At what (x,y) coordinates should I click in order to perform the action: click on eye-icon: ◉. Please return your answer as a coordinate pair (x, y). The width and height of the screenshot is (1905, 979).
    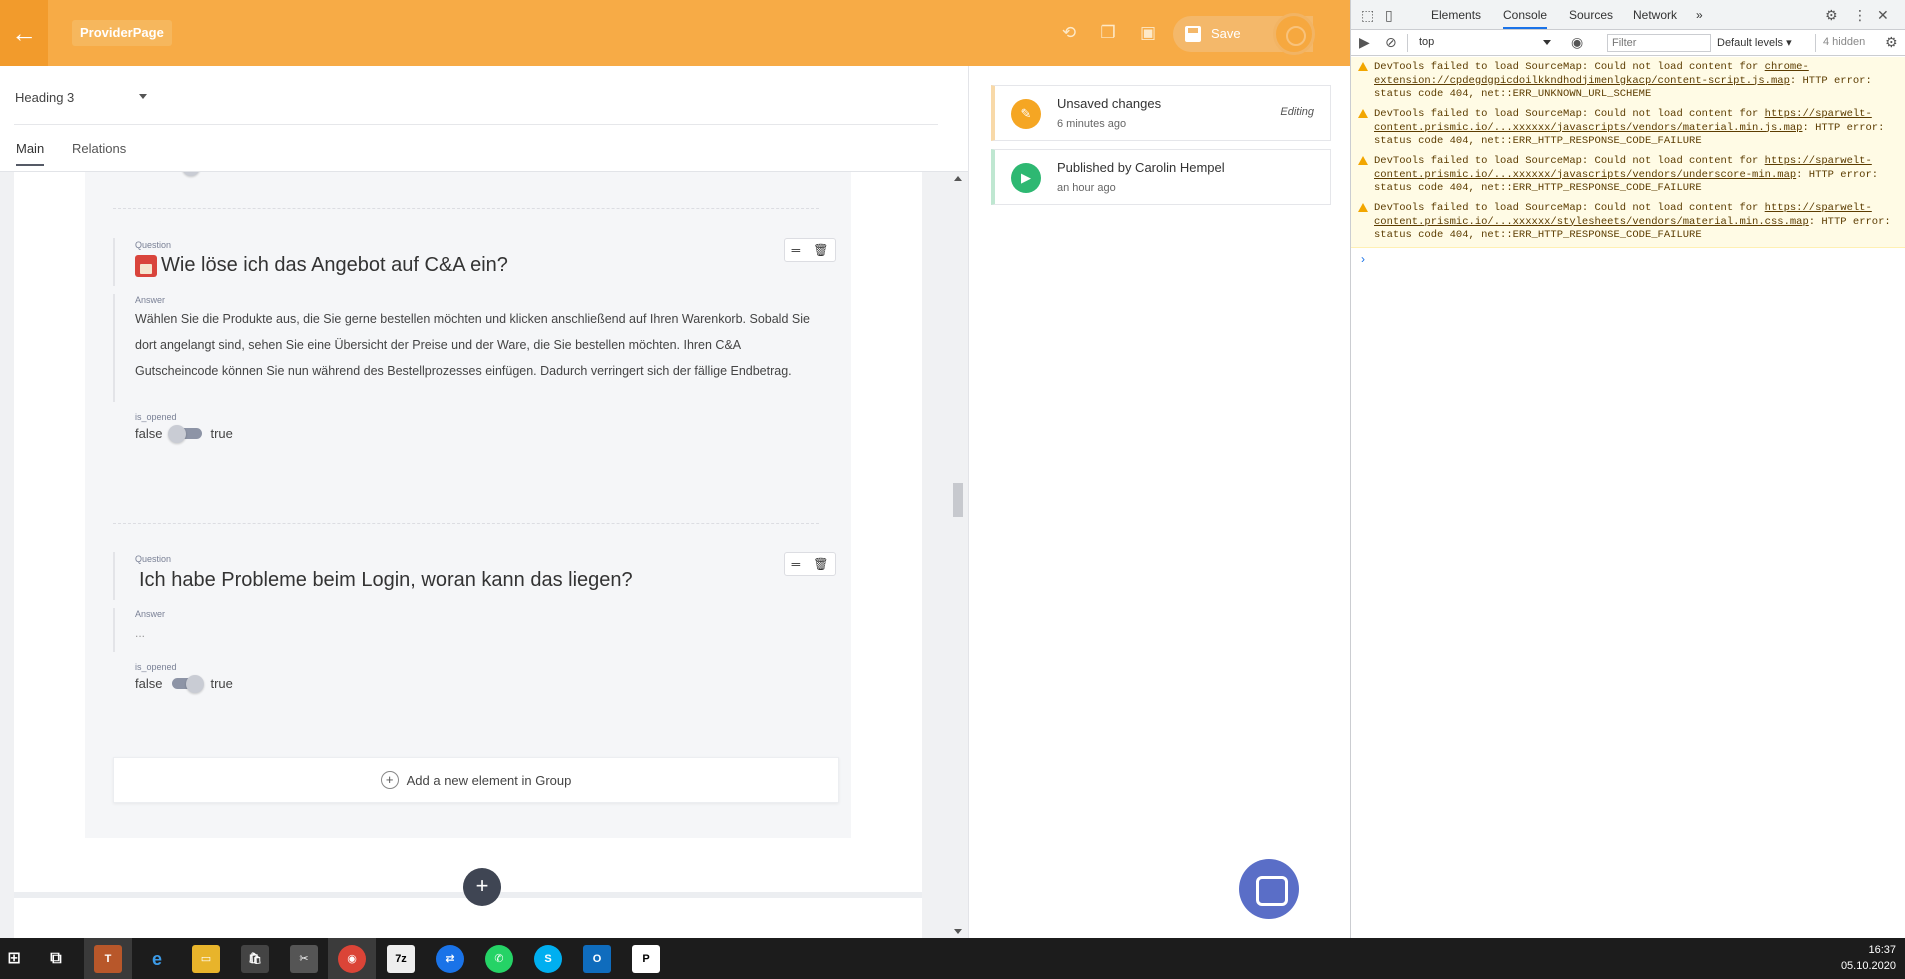
    Looking at the image, I should click on (1577, 42).